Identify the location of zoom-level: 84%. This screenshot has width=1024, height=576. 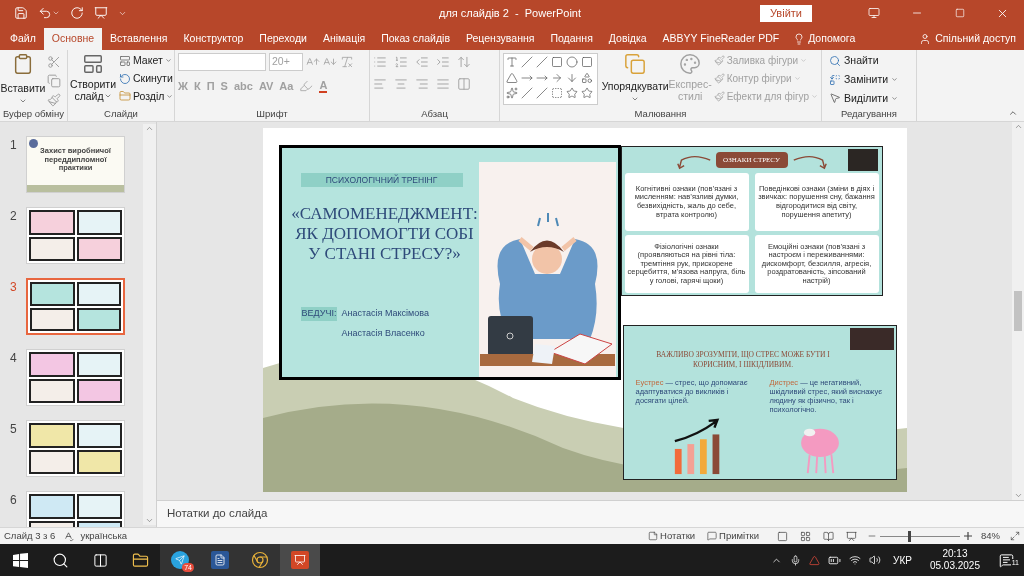
(990, 535).